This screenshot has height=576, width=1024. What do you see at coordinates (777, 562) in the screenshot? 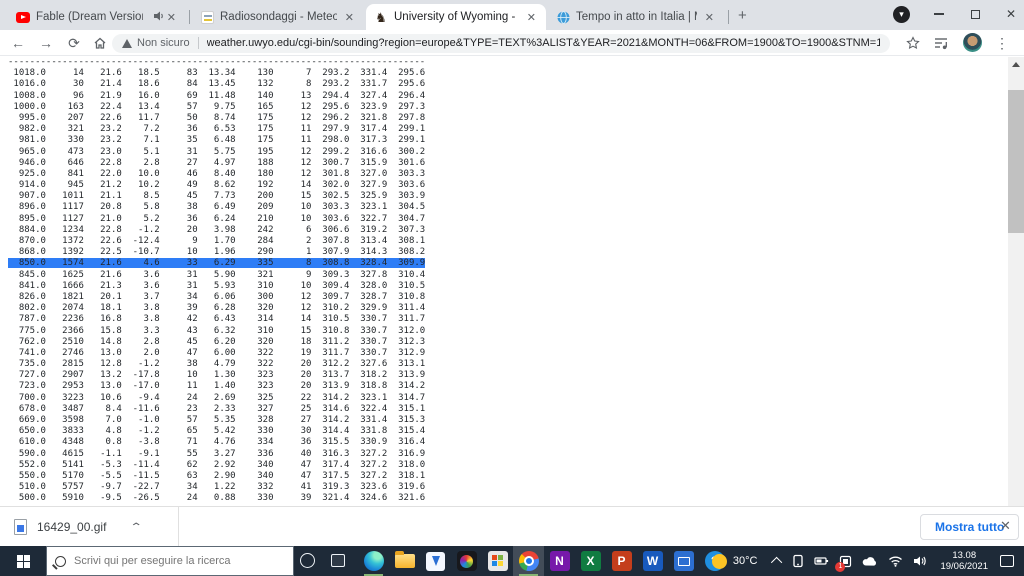
I see `tray-chevron-up-icon` at bounding box center [777, 562].